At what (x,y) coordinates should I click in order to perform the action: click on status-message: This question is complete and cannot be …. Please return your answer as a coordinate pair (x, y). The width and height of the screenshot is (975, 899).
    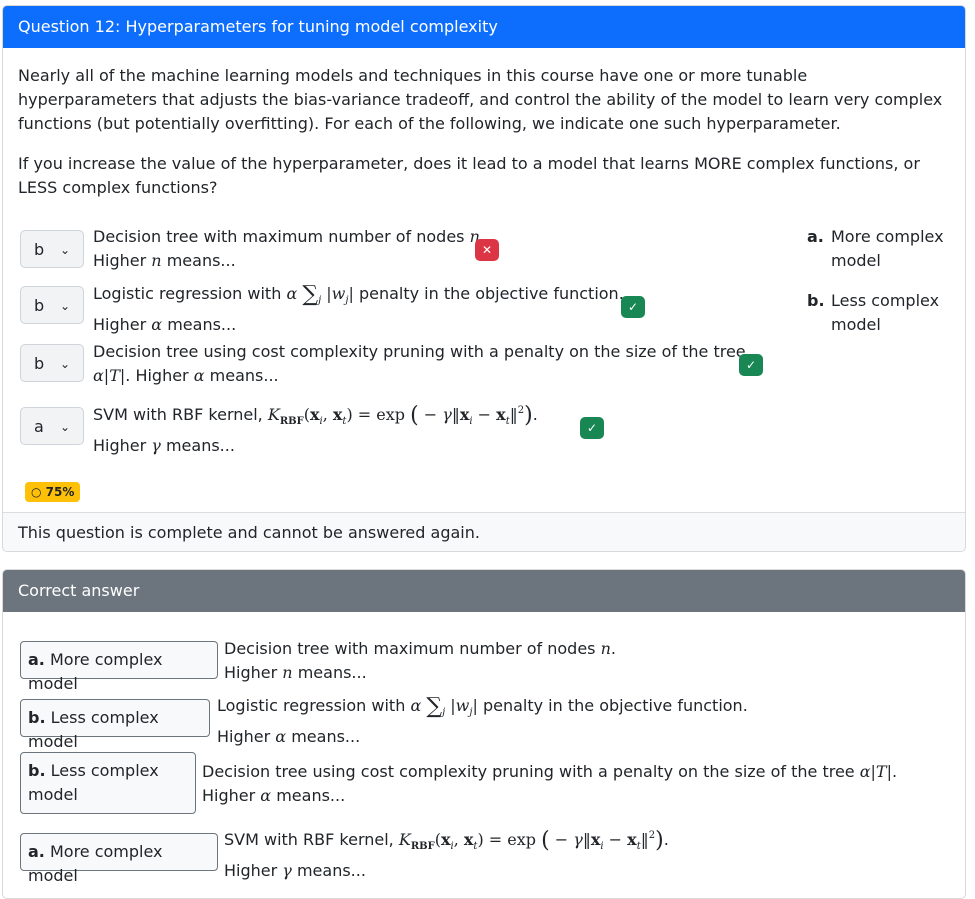
    Looking at the image, I should click on (484, 531).